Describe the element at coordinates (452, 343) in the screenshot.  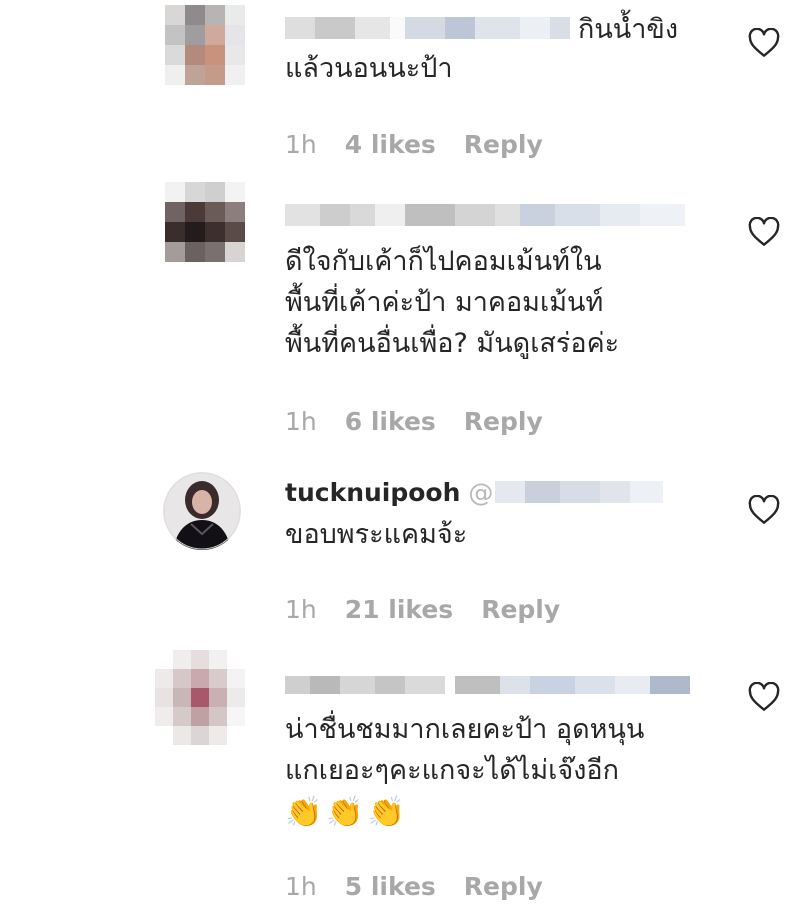
I see `comment-text-line: พื้นที่คนอื่นเพื่อ? มันดูเสร่อค่ะ` at that location.